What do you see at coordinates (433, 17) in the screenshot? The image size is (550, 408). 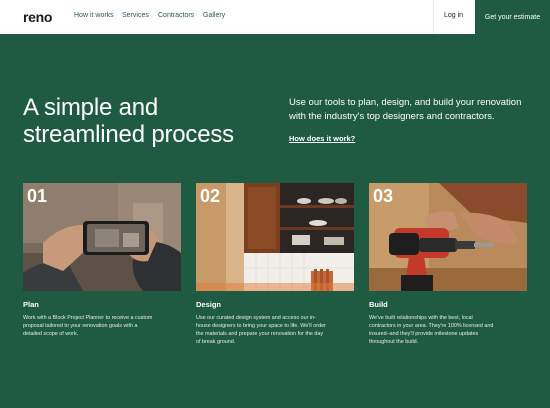 I see `nav-divider` at bounding box center [433, 17].